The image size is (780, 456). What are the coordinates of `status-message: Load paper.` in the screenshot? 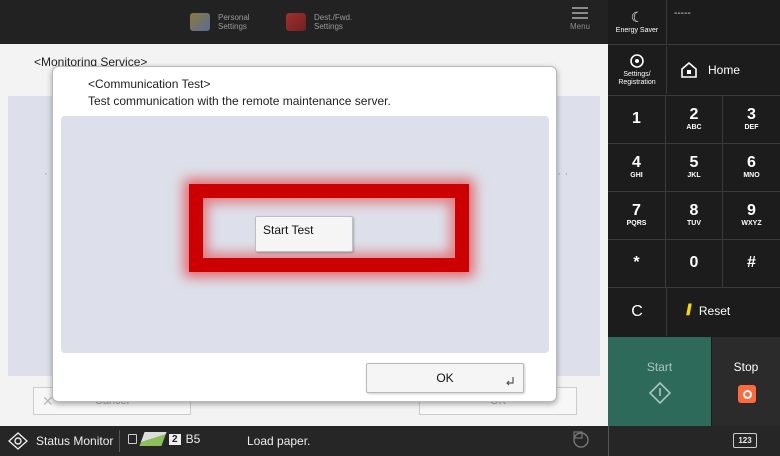 It's located at (279, 441).